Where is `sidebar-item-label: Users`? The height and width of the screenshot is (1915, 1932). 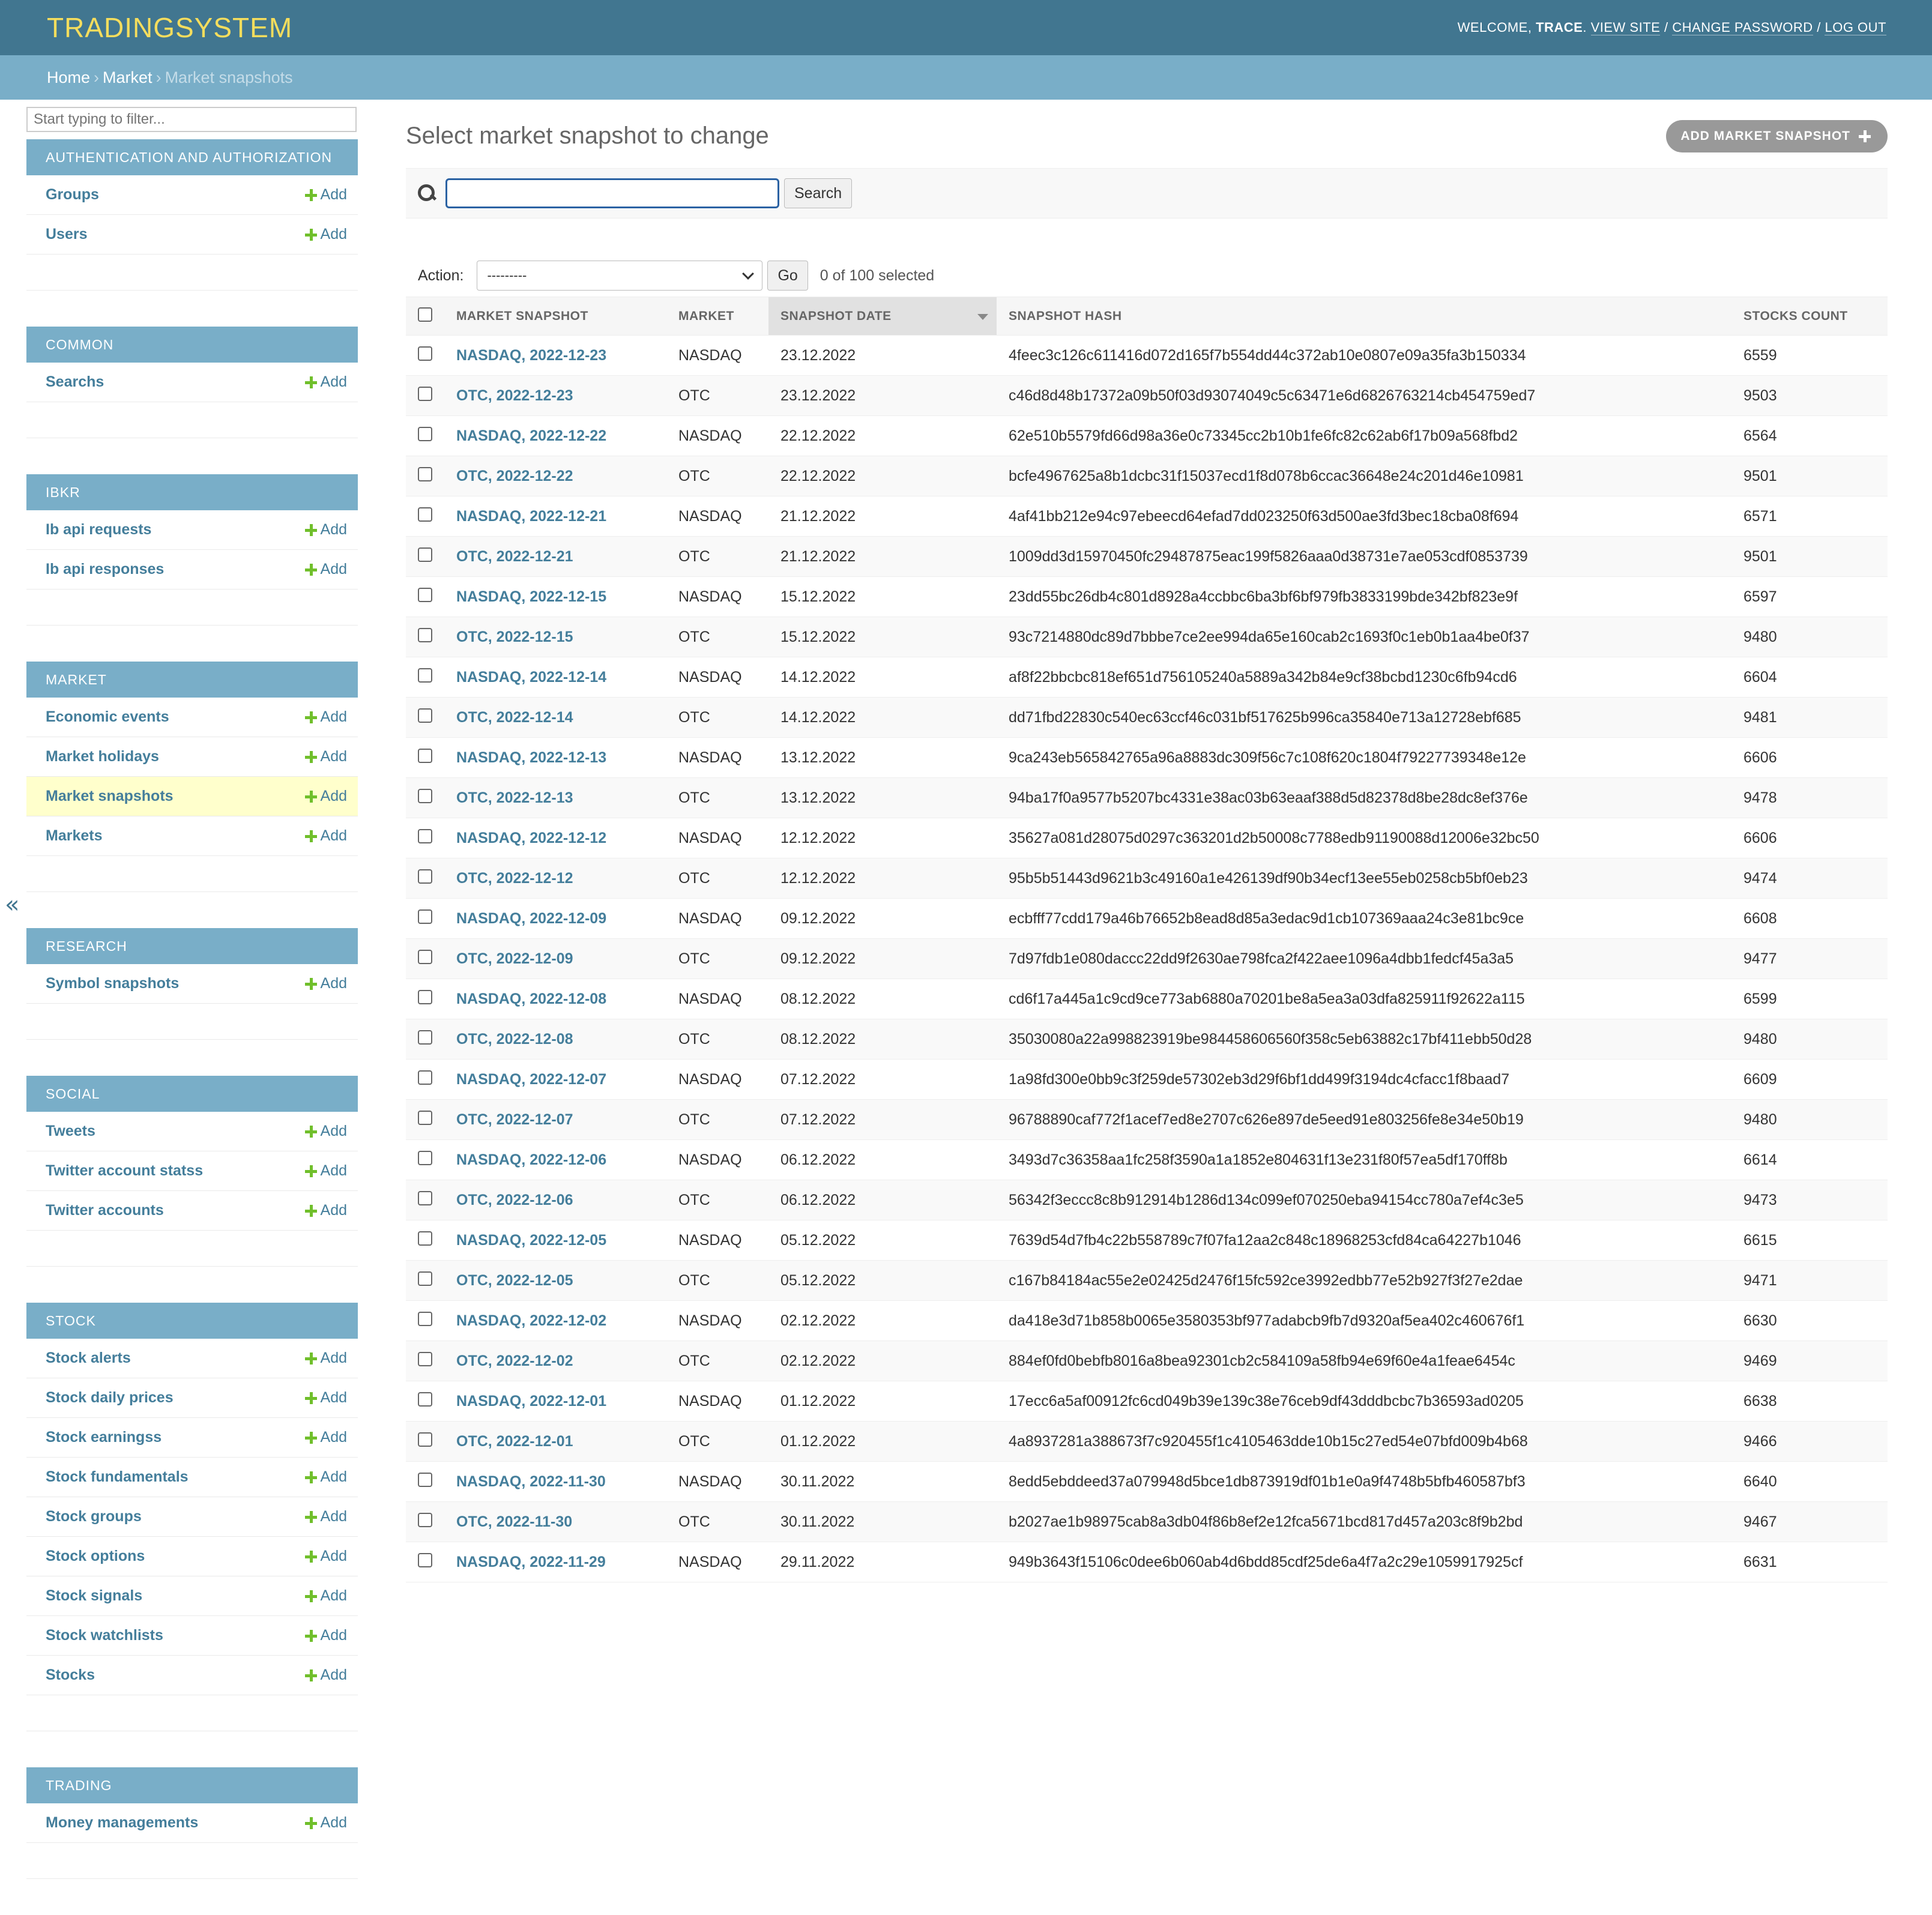 sidebar-item-label: Users is located at coordinates (67, 234).